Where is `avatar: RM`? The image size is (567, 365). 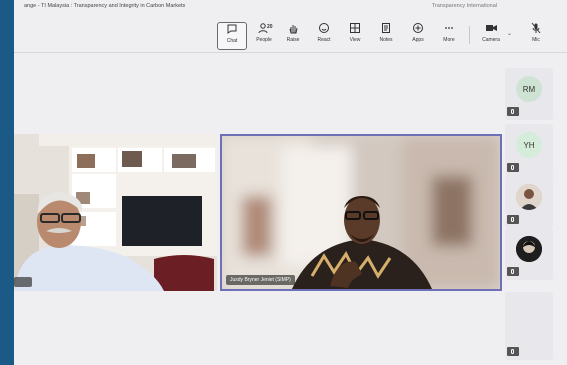
avatar: RM is located at coordinates (529, 89).